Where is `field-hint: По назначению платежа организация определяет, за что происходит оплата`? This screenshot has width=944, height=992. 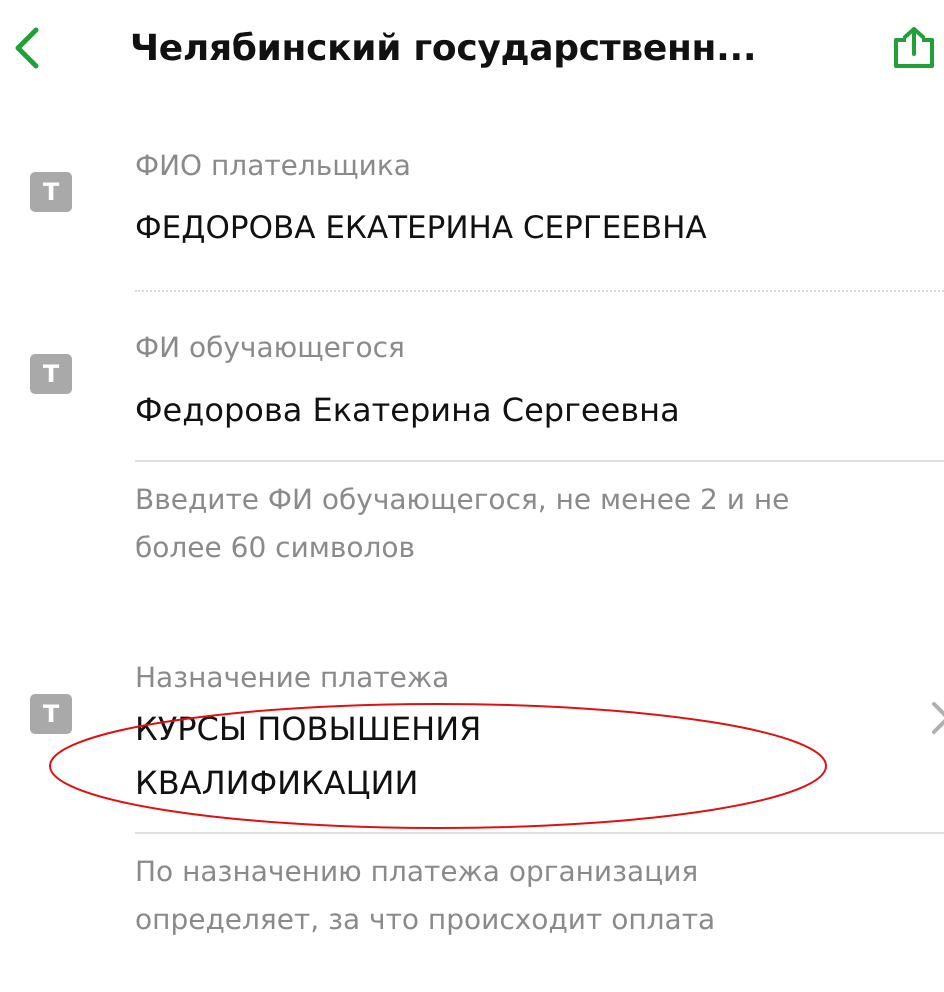
field-hint: По назначению платежа организация определяет, за что происходит оплата is located at coordinates (425, 896).